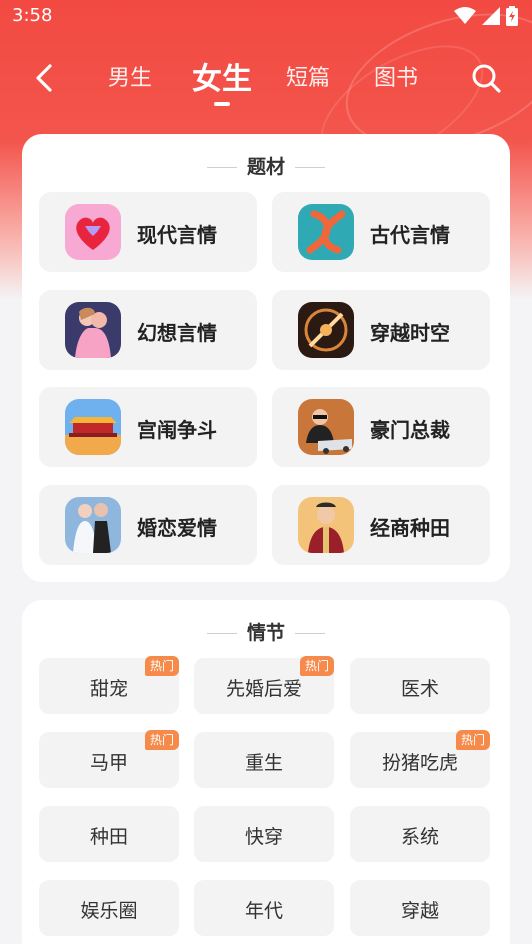 The height and width of the screenshot is (944, 532). What do you see at coordinates (419, 763) in the screenshot?
I see `plot-tag-label: 扮猪吃虎` at bounding box center [419, 763].